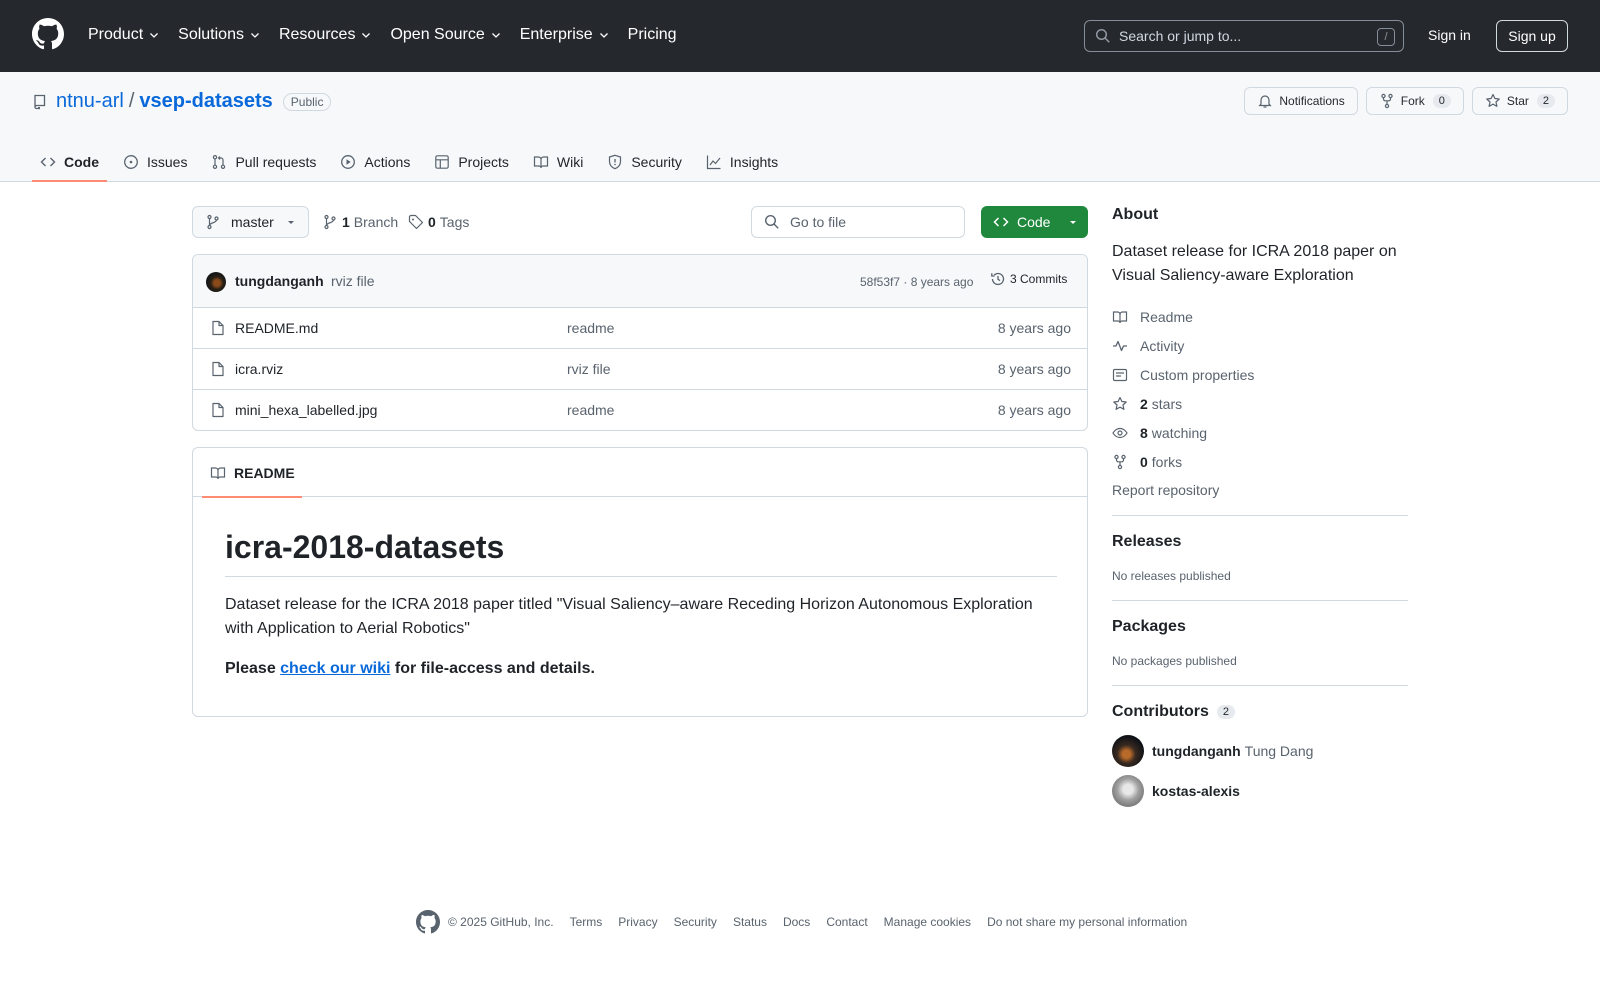  What do you see at coordinates (586, 922) in the screenshot?
I see `footer-link-terms: Terms` at bounding box center [586, 922].